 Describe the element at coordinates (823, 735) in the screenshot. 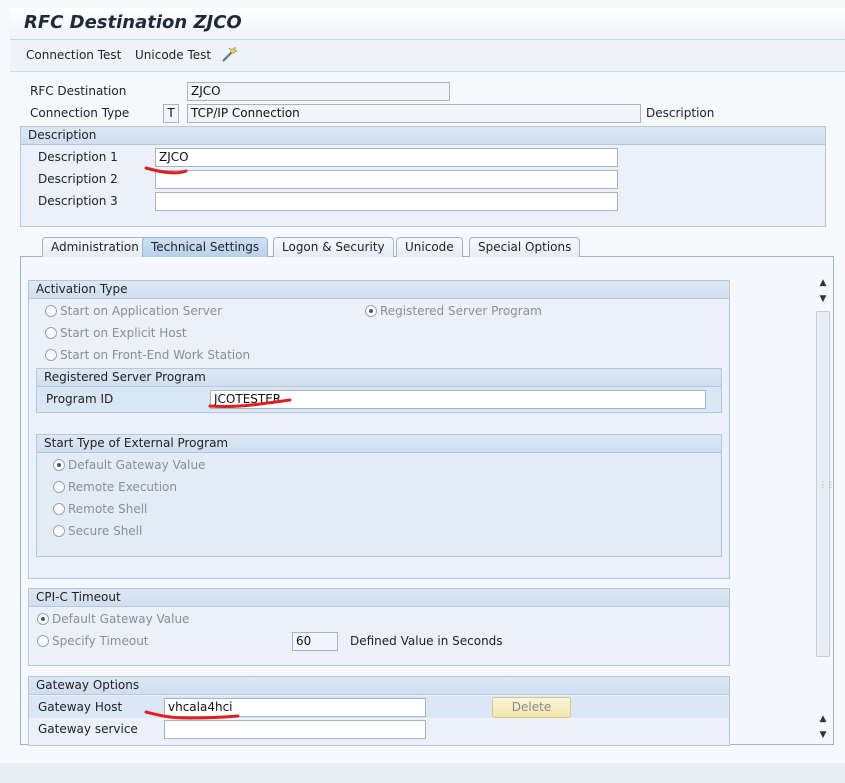

I see `scroll-down-bottom-icon: ▼` at that location.